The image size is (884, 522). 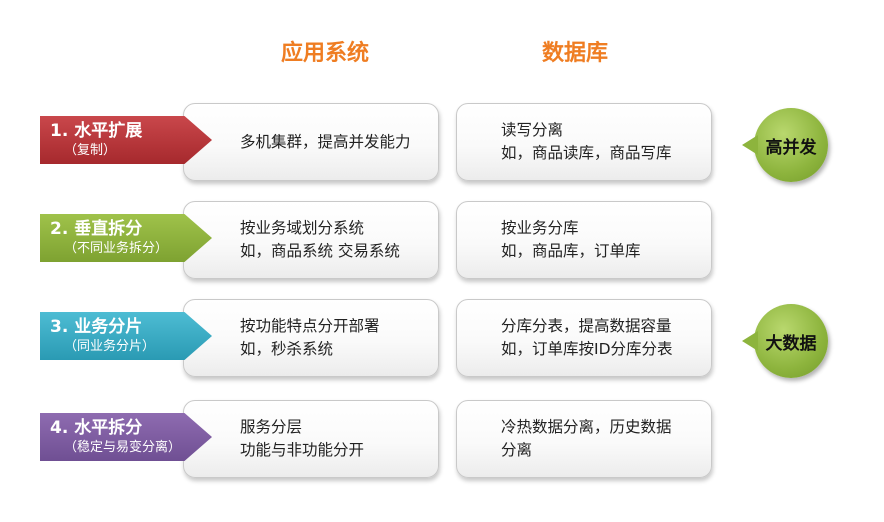 What do you see at coordinates (324, 53) in the screenshot?
I see `app-system-header: 应用系统` at bounding box center [324, 53].